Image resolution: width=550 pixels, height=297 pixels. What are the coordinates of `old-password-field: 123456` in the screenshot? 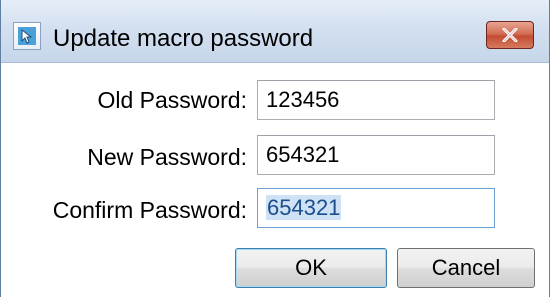 It's located at (376, 100).